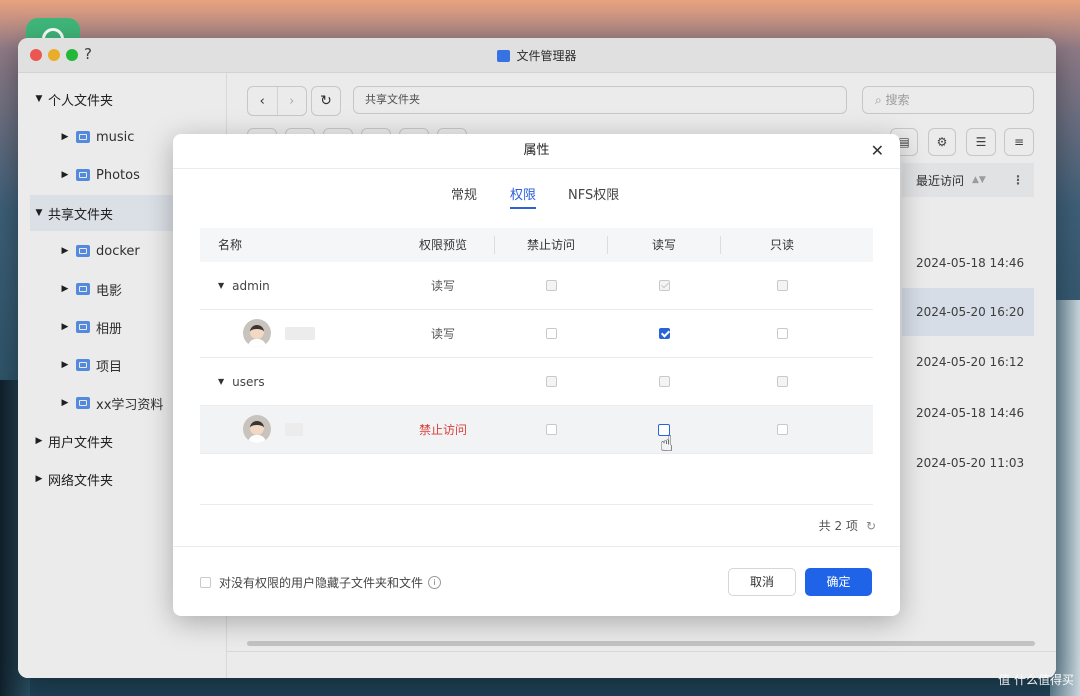 This screenshot has width=1080, height=696. What do you see at coordinates (442, 245) in the screenshot?
I see `column-preview: 权限预览` at bounding box center [442, 245].